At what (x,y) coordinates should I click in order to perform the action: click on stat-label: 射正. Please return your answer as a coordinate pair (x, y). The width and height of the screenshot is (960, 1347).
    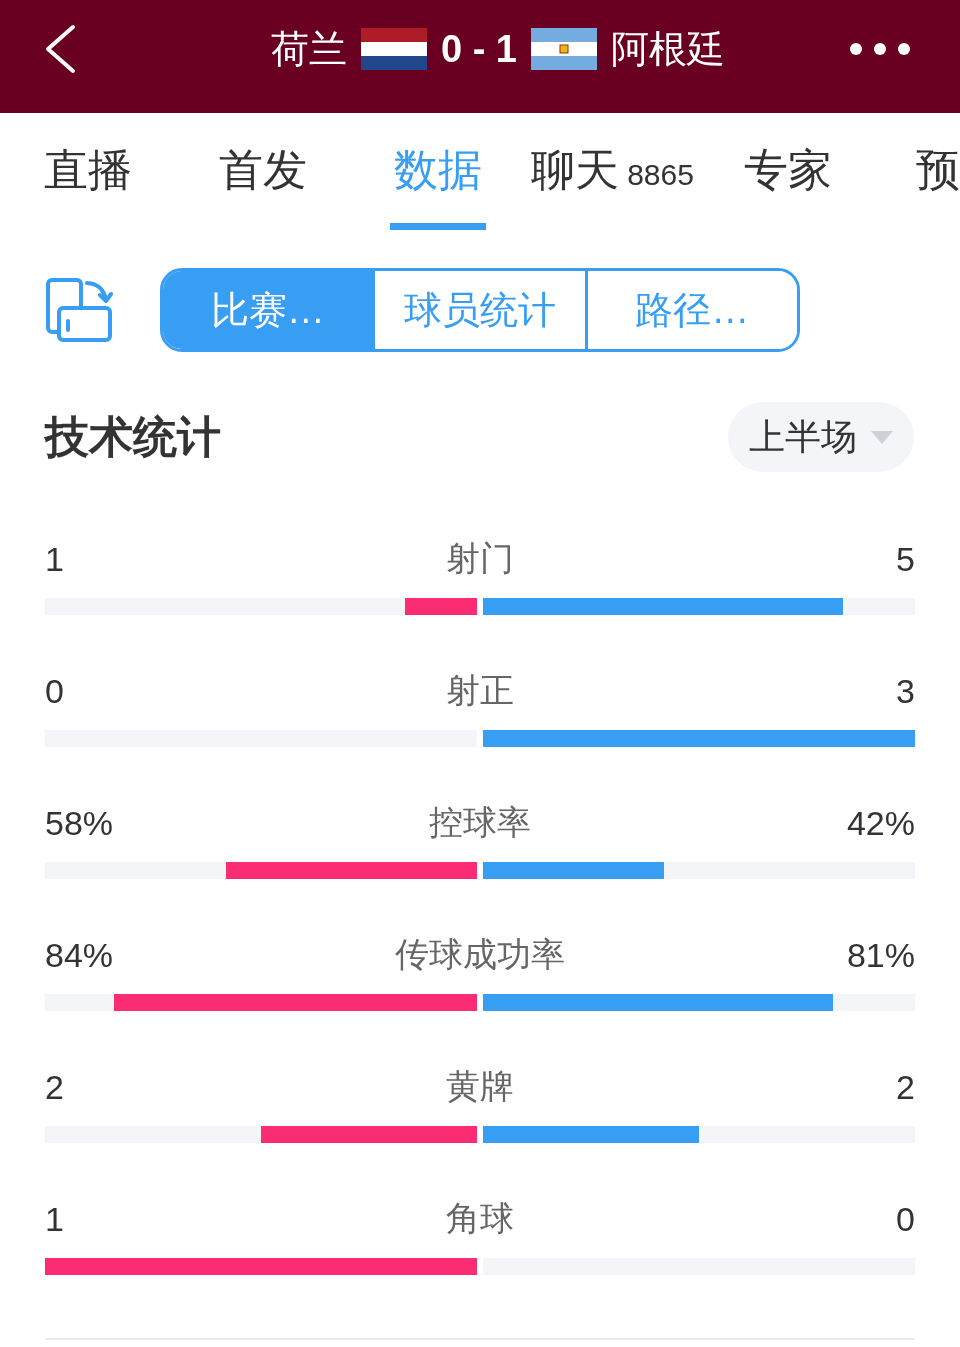
    Looking at the image, I should click on (480, 690).